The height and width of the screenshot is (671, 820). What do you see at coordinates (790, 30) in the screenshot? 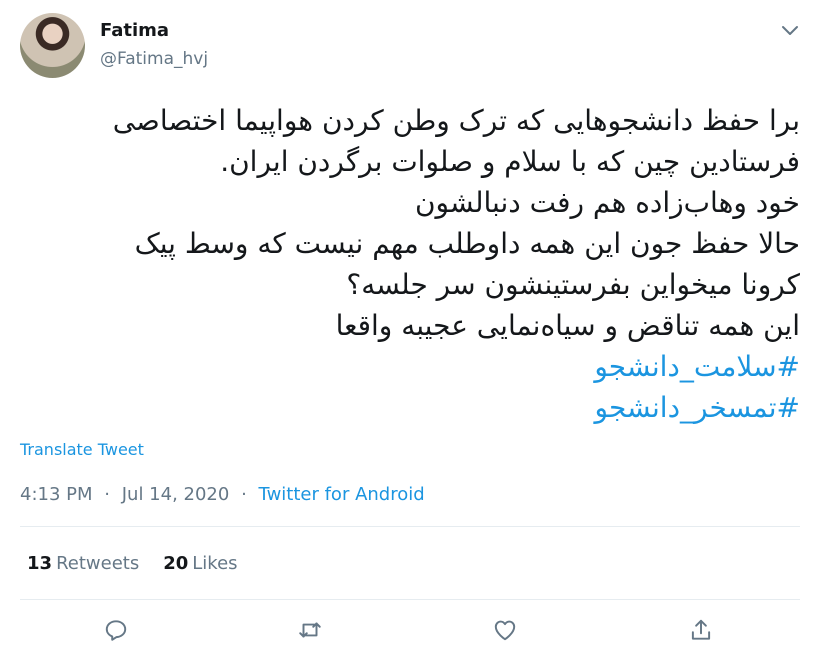
I see `chevron-down-icon` at bounding box center [790, 30].